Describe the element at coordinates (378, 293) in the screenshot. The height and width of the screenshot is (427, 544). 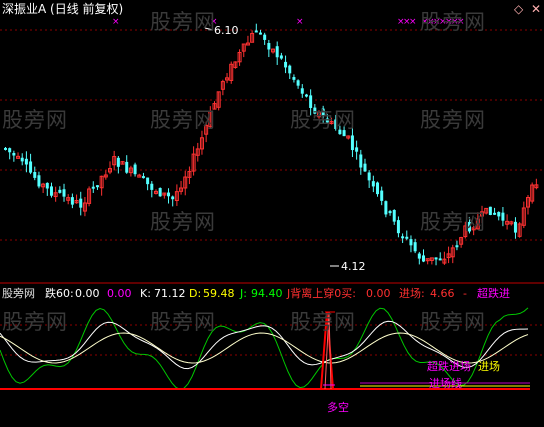
I see `j-bei-value: 0.00` at that location.